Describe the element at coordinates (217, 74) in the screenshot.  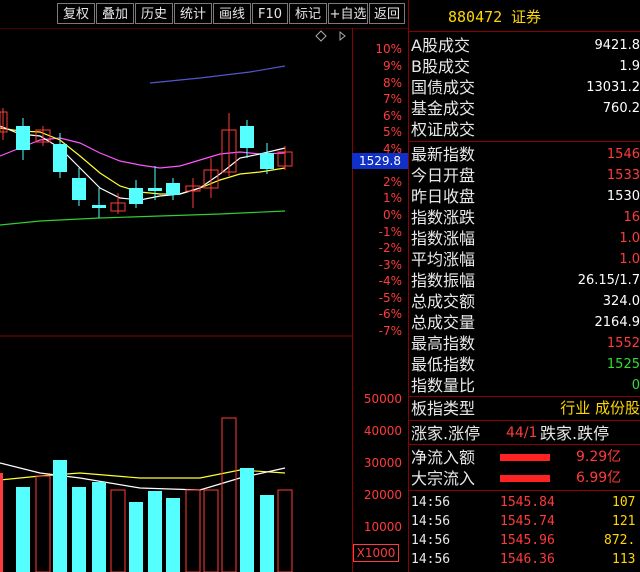
I see `ma120-line` at that location.